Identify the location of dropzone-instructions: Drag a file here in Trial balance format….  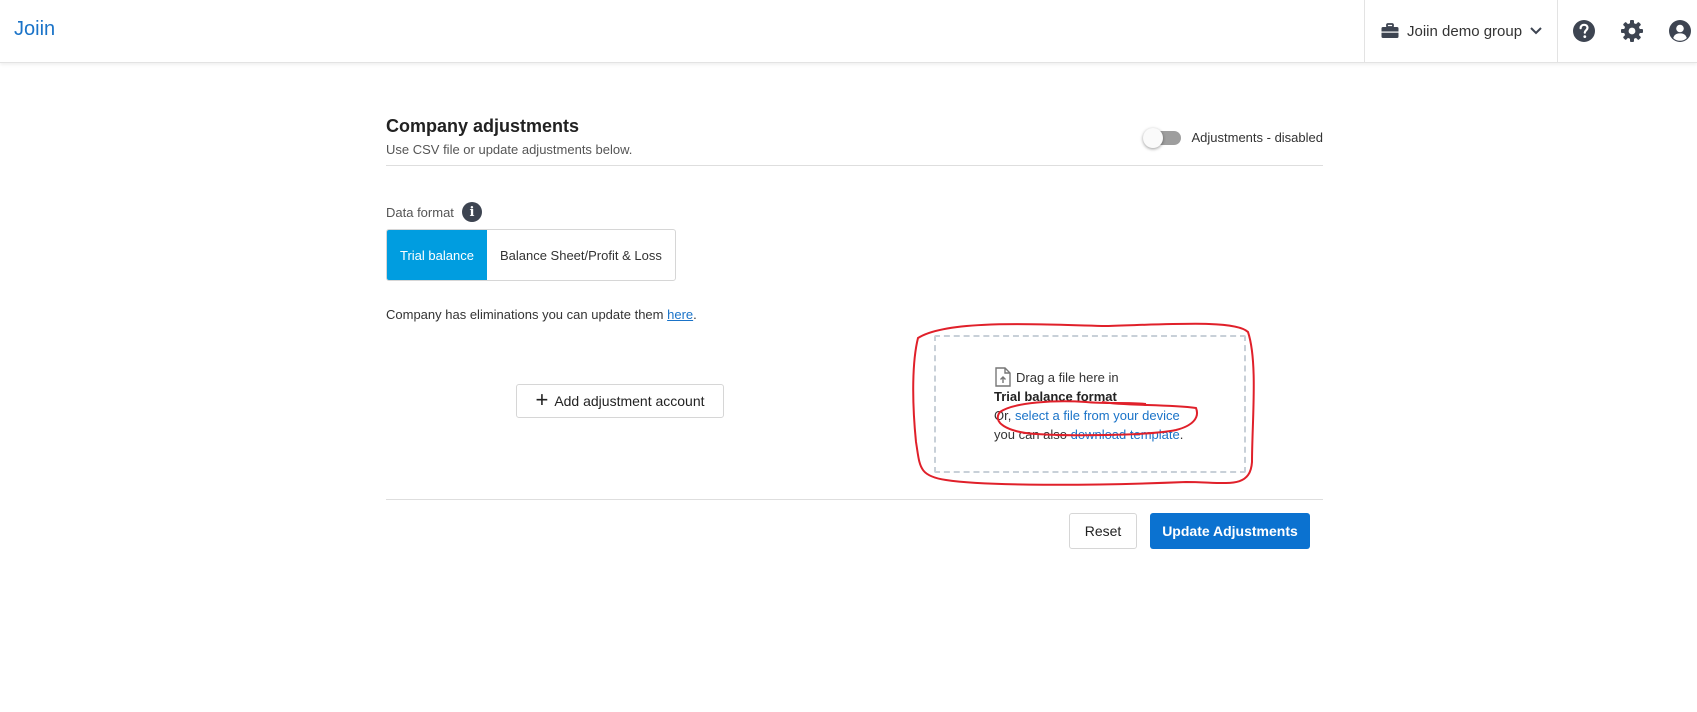
(1088, 405).